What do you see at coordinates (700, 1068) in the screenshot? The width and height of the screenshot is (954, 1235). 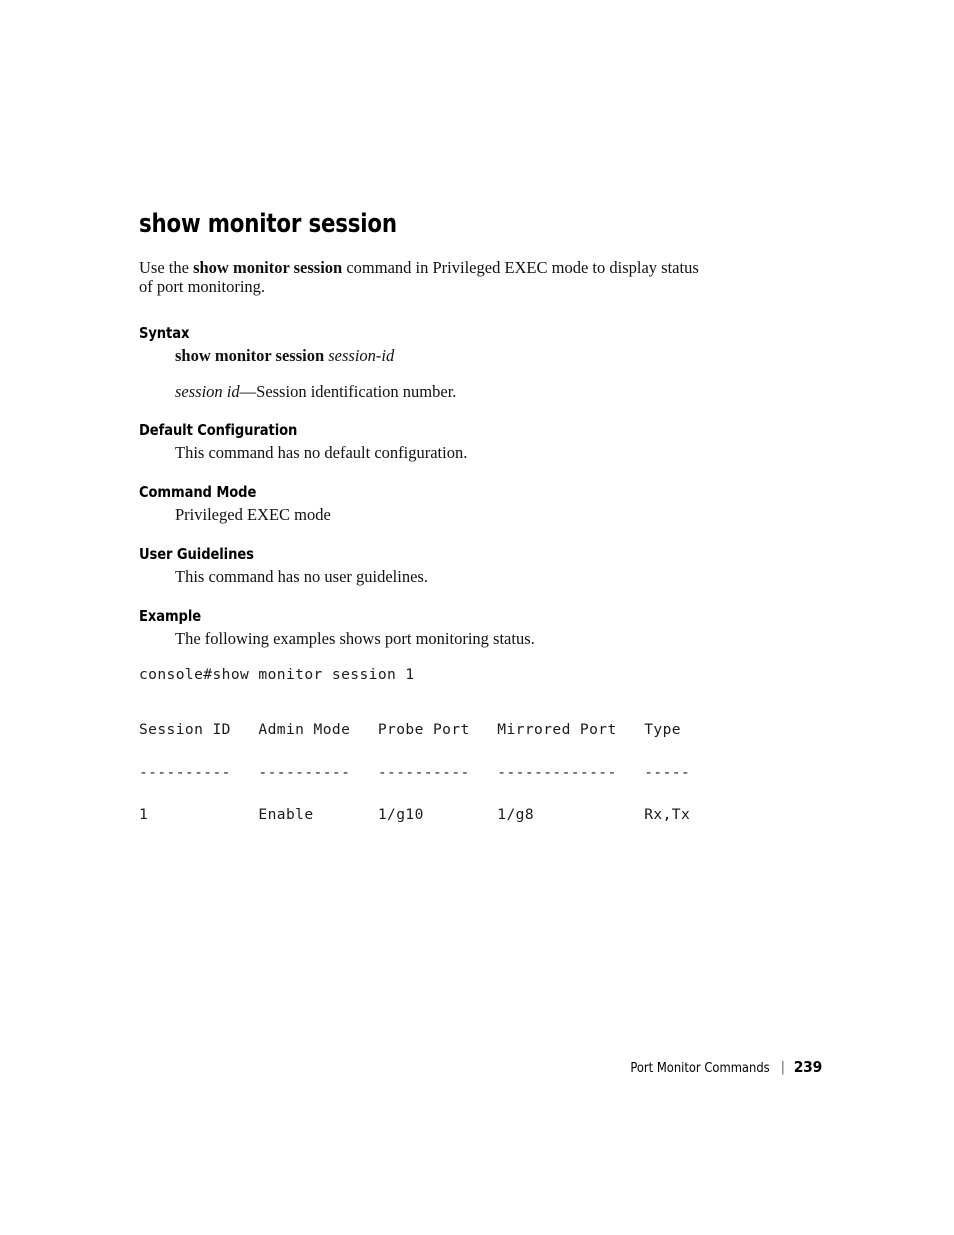 I see `footer-chapter-label: Port Monitor Commands` at bounding box center [700, 1068].